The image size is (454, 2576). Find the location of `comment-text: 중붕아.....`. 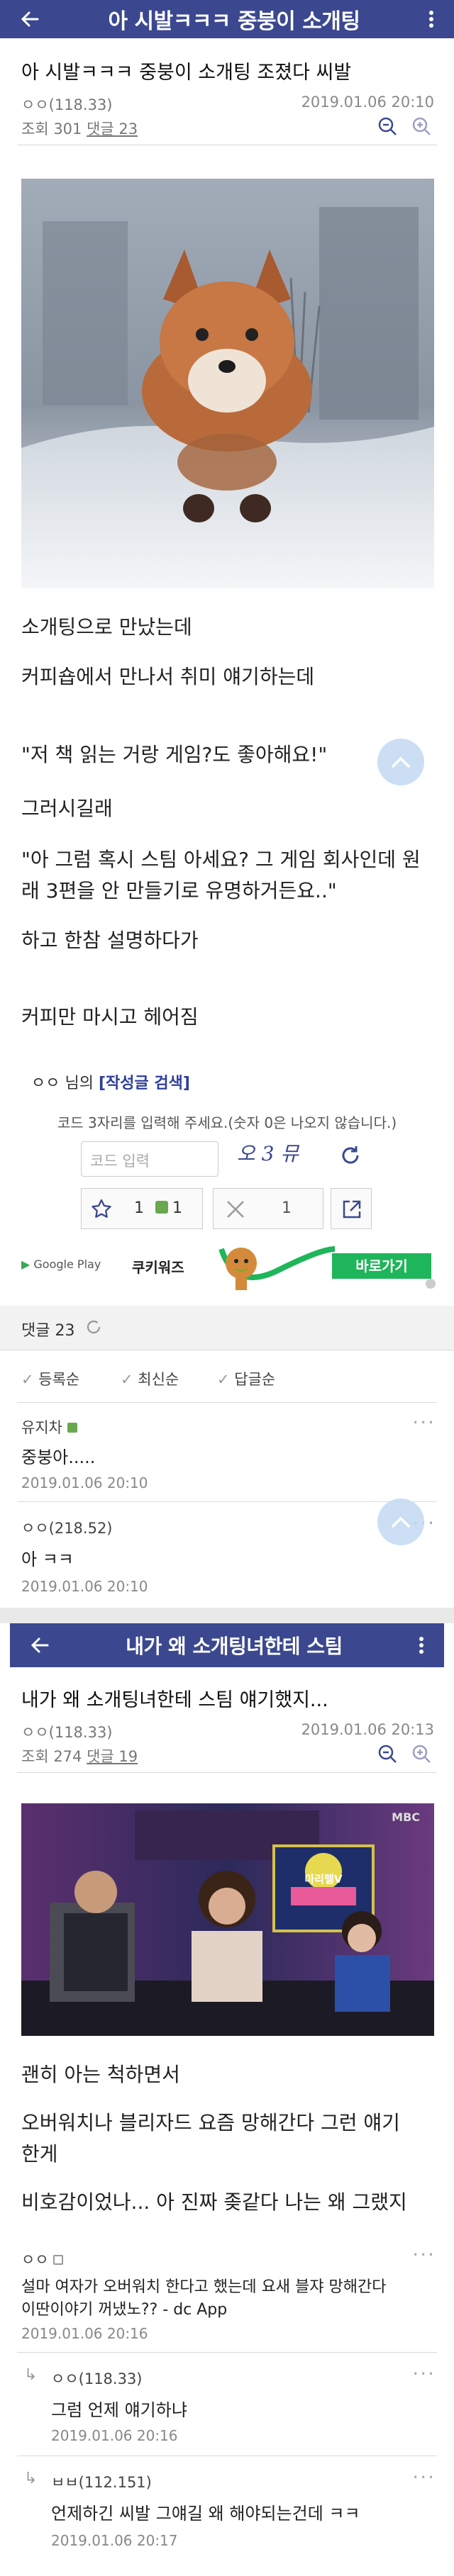

comment-text: 중붕아..... is located at coordinates (59, 1457).